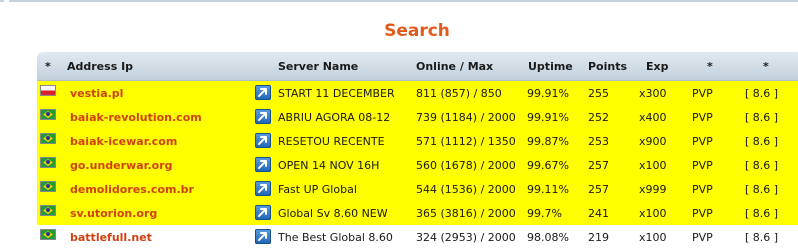  What do you see at coordinates (335, 237) in the screenshot?
I see `server-name: The Best Global 8.60` at bounding box center [335, 237].